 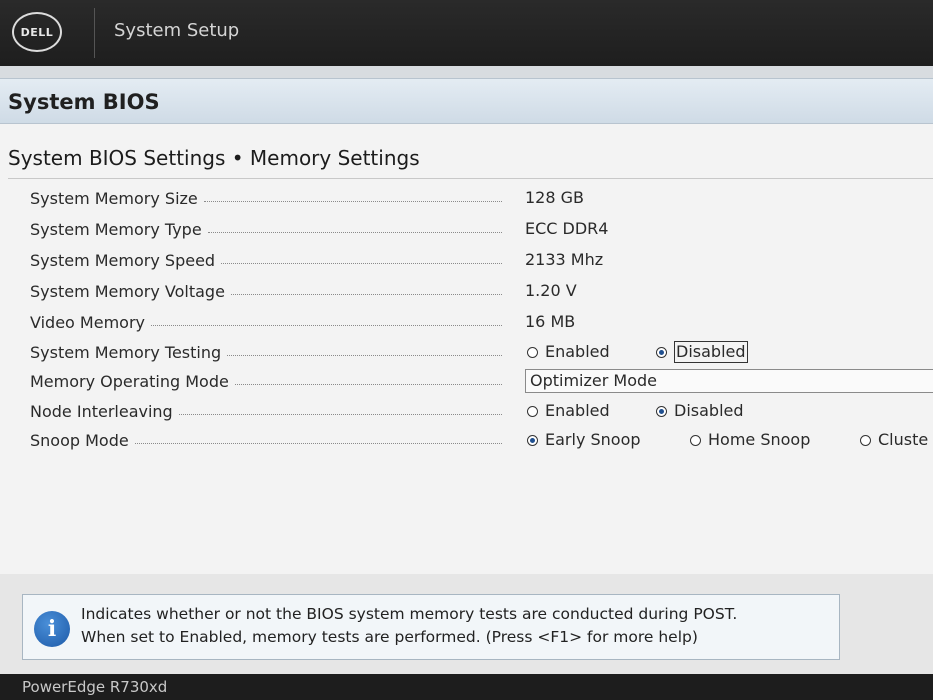 I want to click on setting-label: Snoop Mode, so click(x=79, y=440).